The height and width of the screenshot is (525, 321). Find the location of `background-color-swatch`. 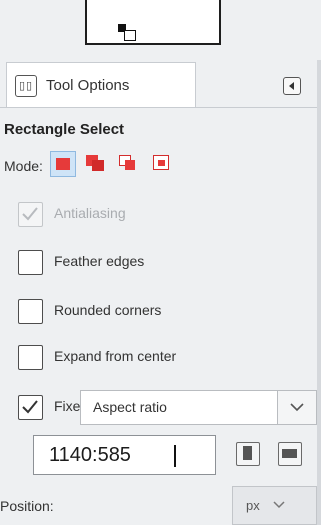

background-color-swatch is located at coordinates (130, 35).